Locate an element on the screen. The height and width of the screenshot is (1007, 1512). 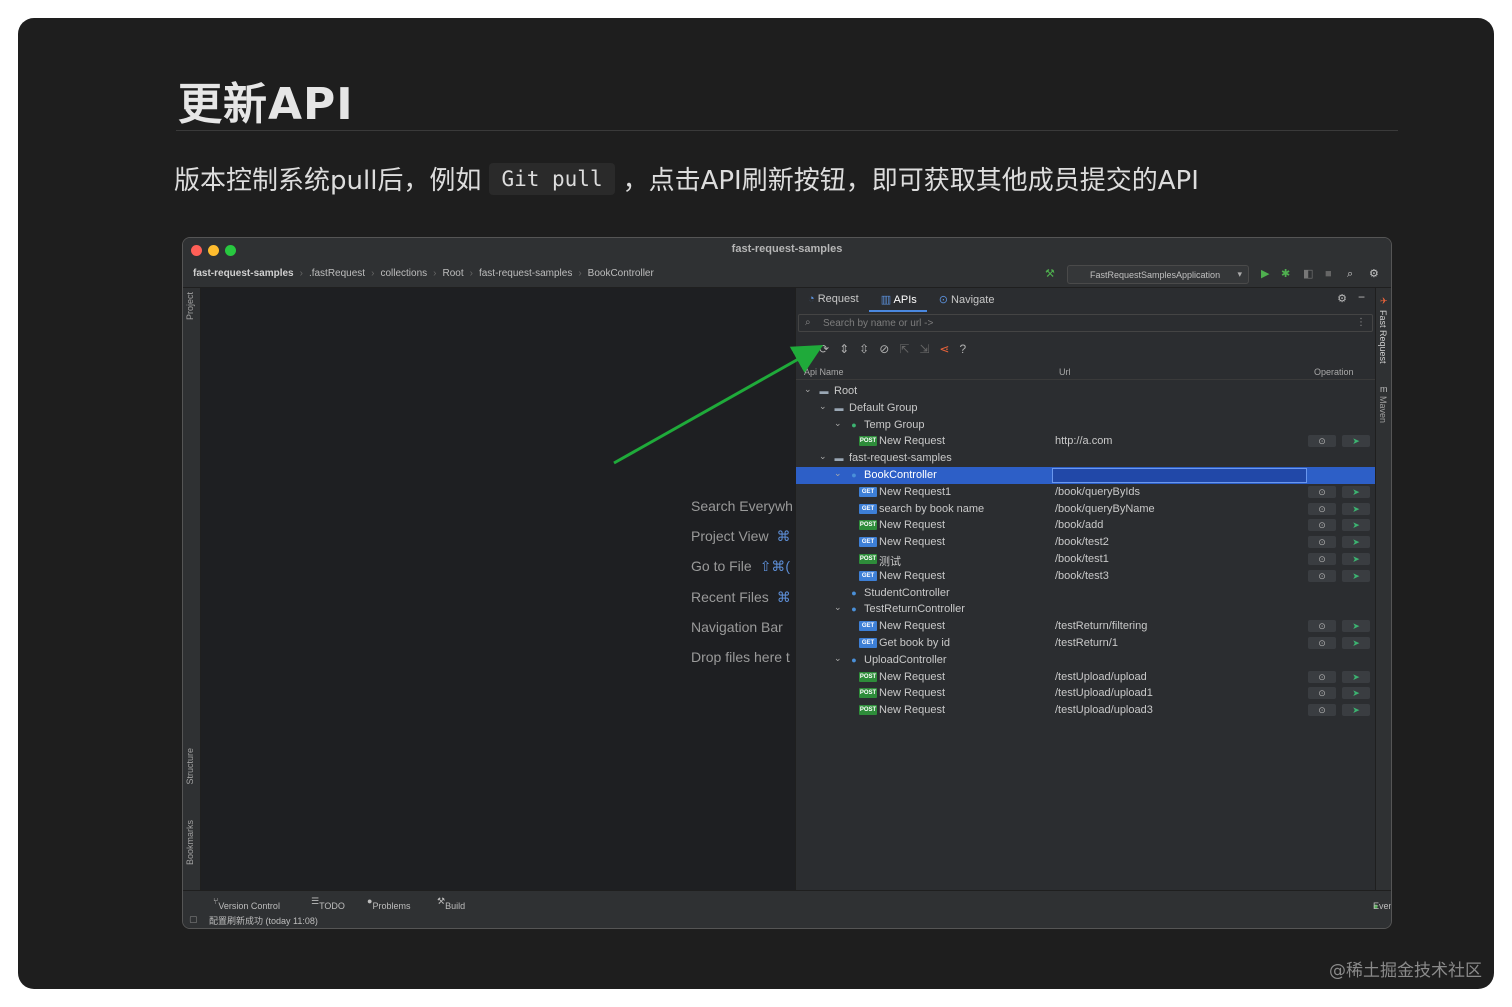
collapse-icon: − is located at coordinates (805, 349).